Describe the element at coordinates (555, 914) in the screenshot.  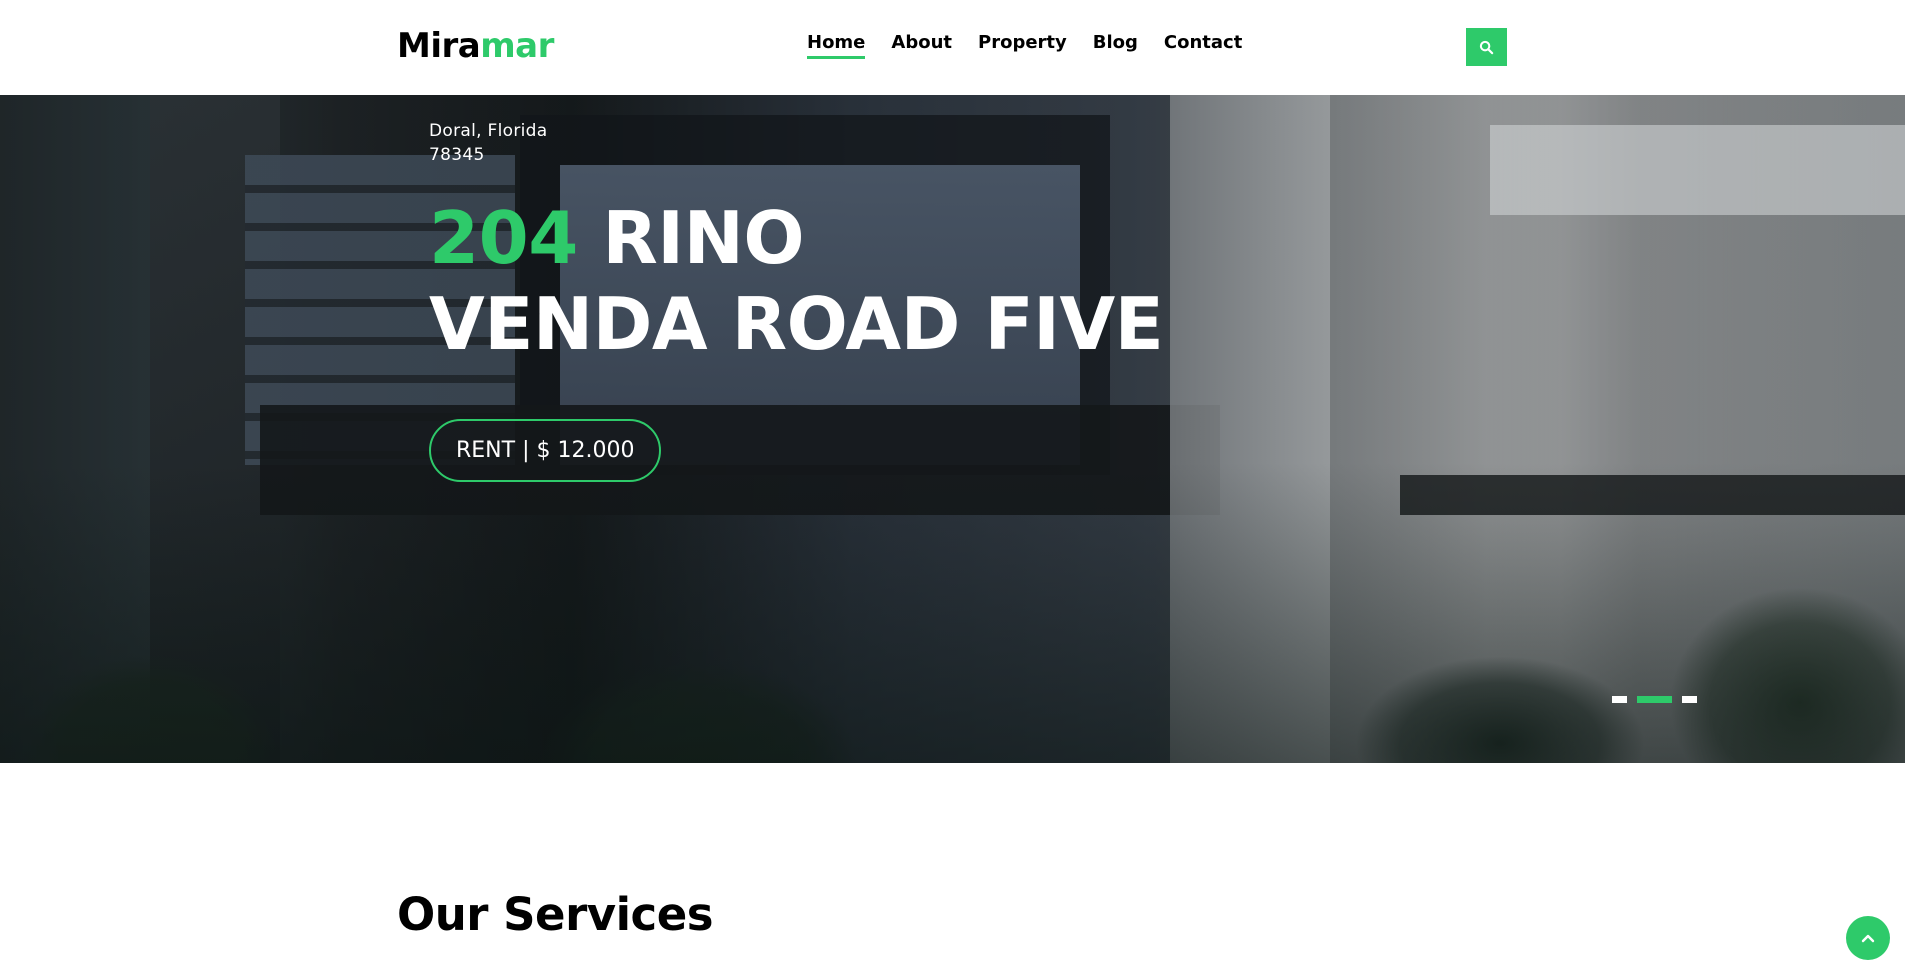
I see `services-heading: Our Services` at that location.